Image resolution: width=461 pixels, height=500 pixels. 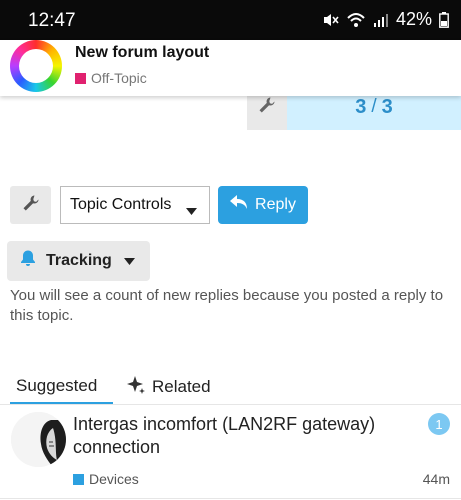 What do you see at coordinates (38, 439) in the screenshot?
I see `avatar` at bounding box center [38, 439].